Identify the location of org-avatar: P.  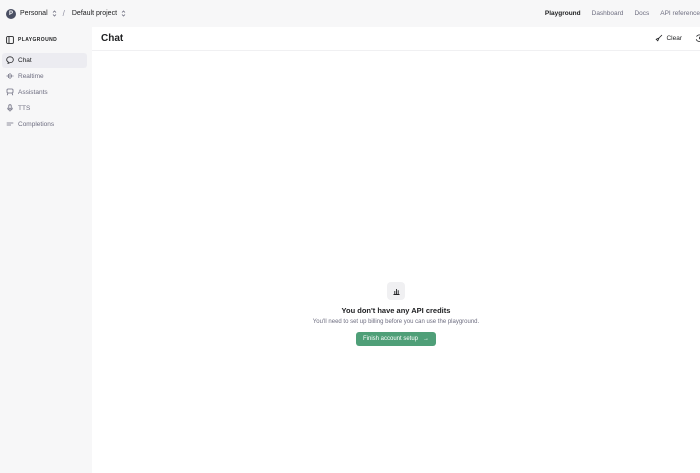
(11, 13).